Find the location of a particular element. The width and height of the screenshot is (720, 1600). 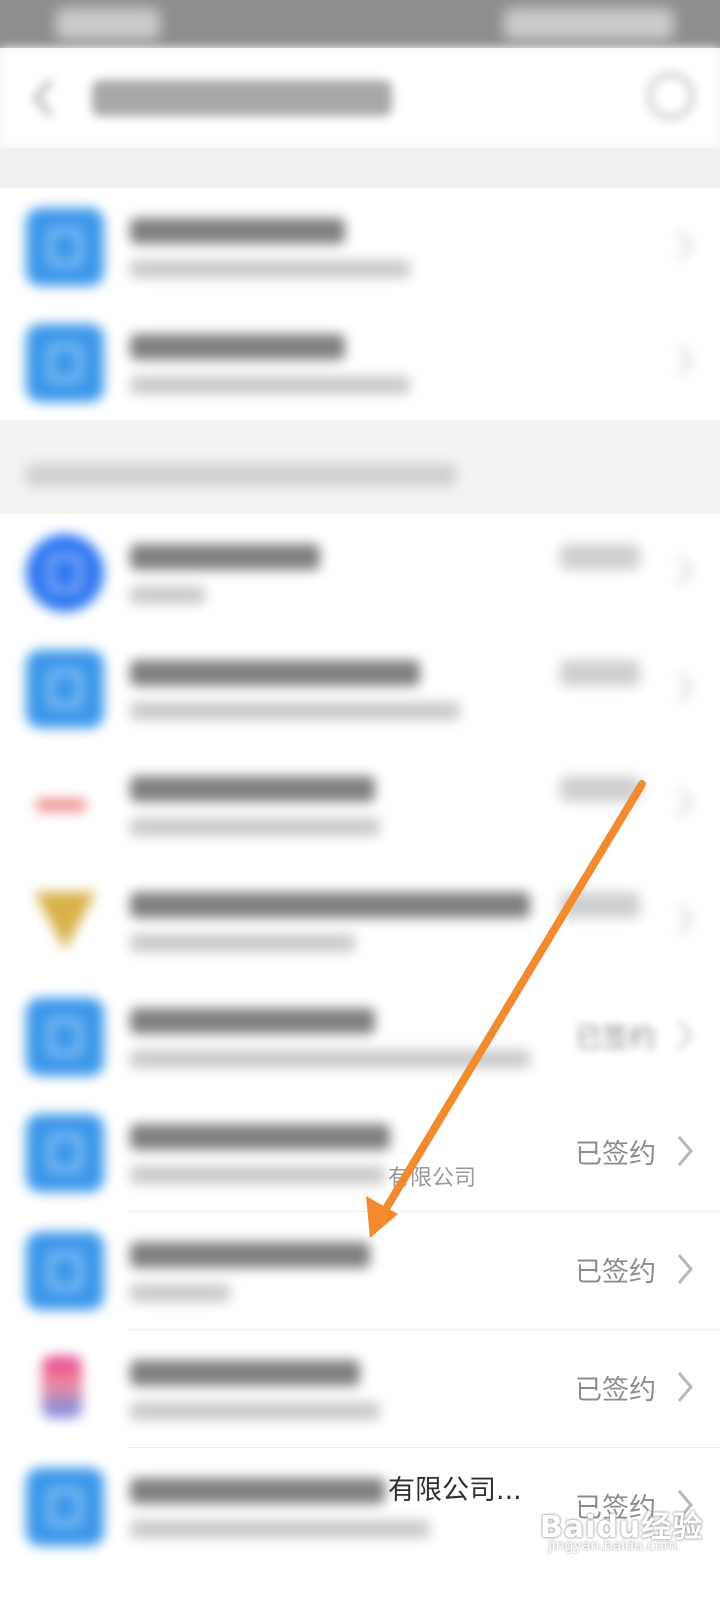

status-right-blurred is located at coordinates (589, 24).